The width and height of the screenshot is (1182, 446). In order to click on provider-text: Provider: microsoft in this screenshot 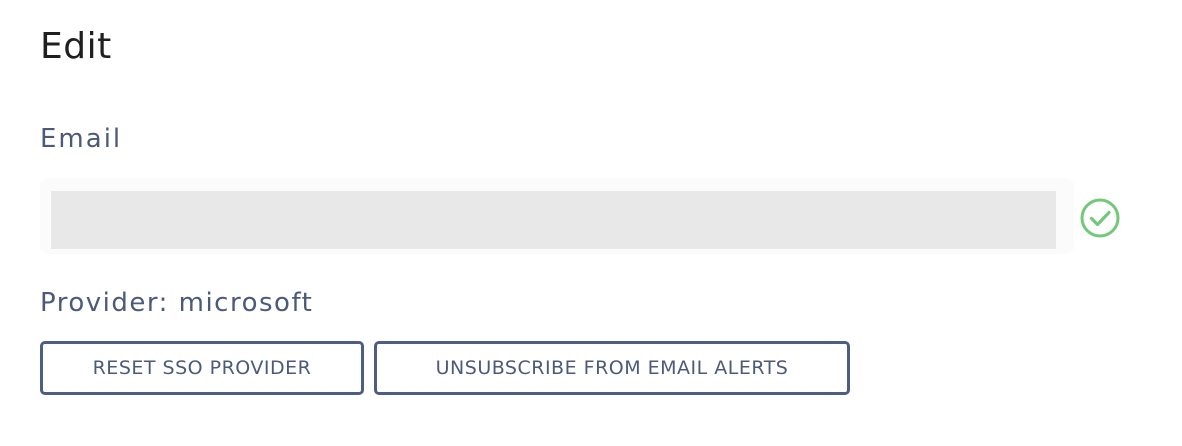, I will do `click(177, 303)`.